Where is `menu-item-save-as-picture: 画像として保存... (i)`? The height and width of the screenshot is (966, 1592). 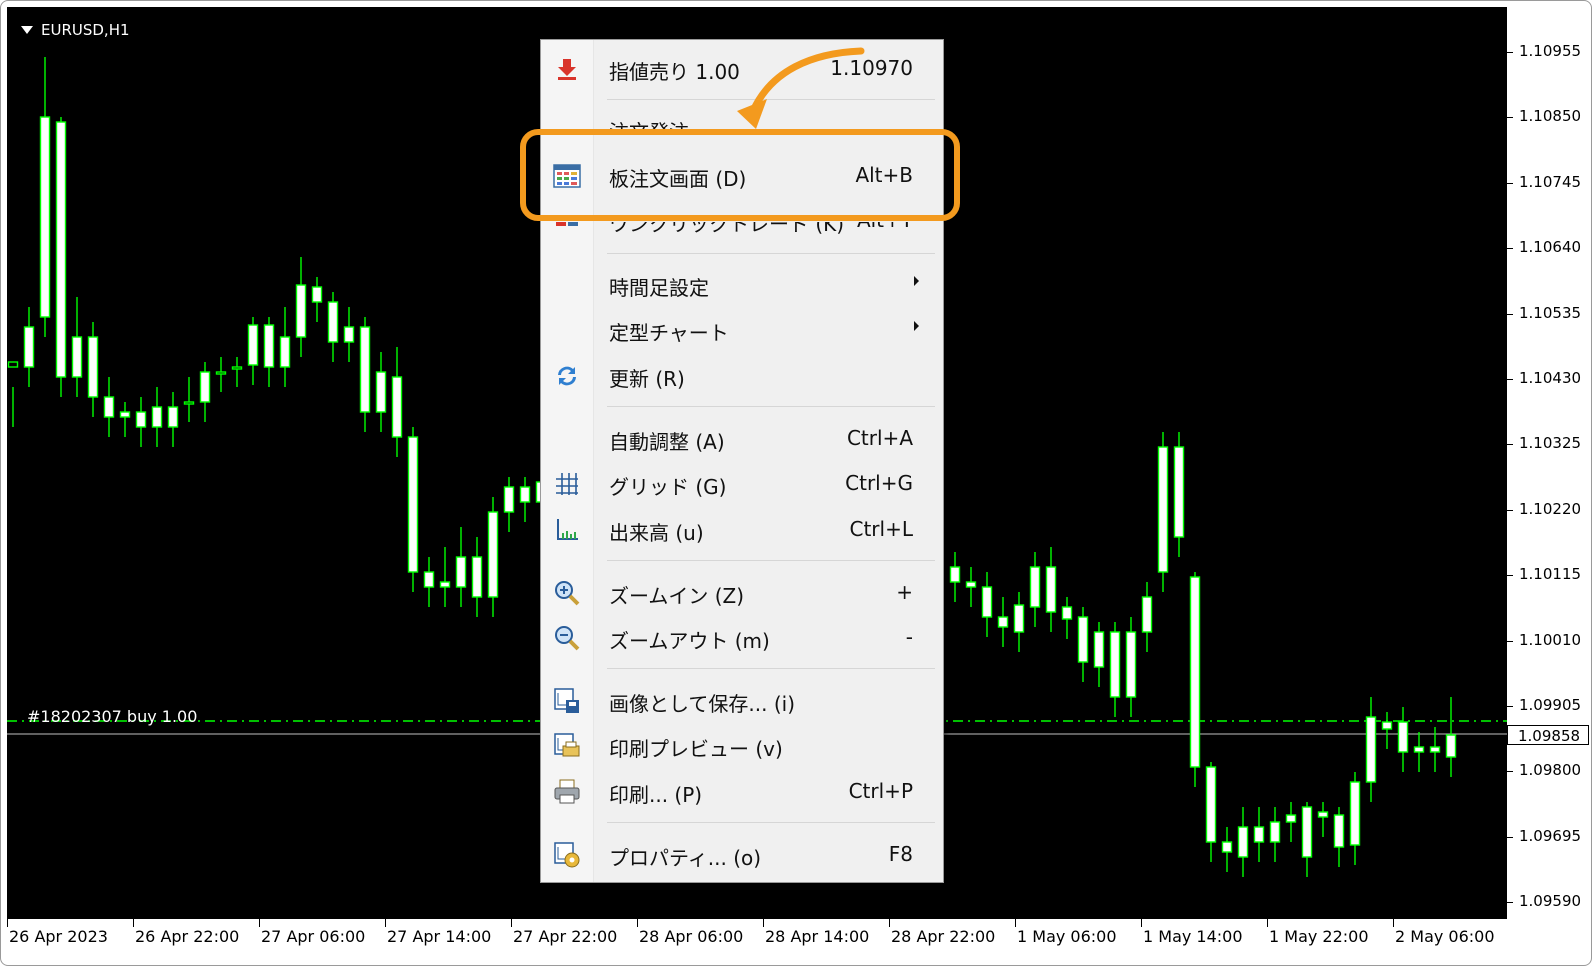 menu-item-save-as-picture: 画像として保存... (i) is located at coordinates (741, 700).